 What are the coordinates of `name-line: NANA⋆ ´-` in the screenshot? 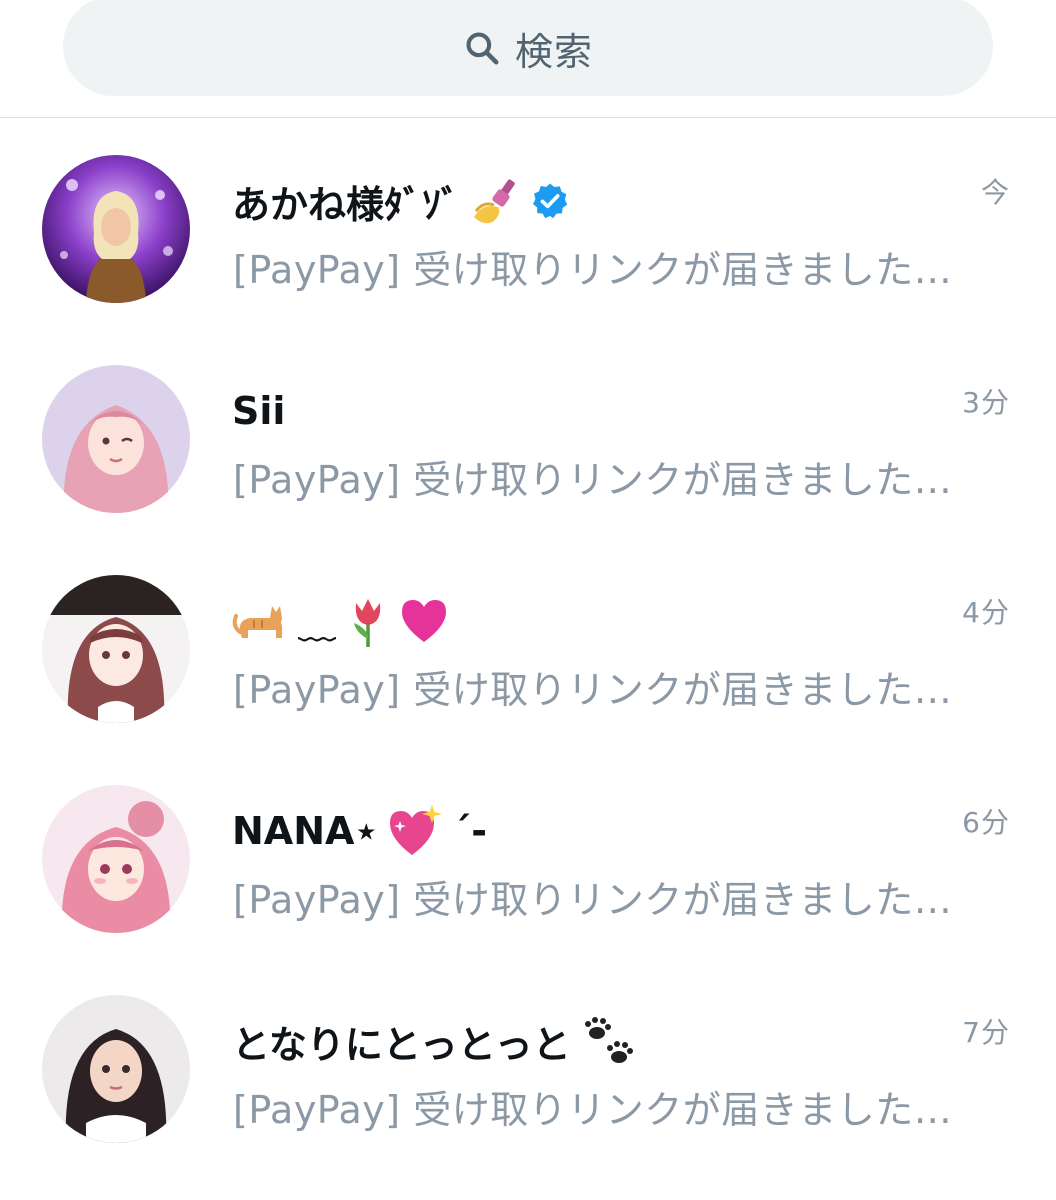 It's located at (359, 831).